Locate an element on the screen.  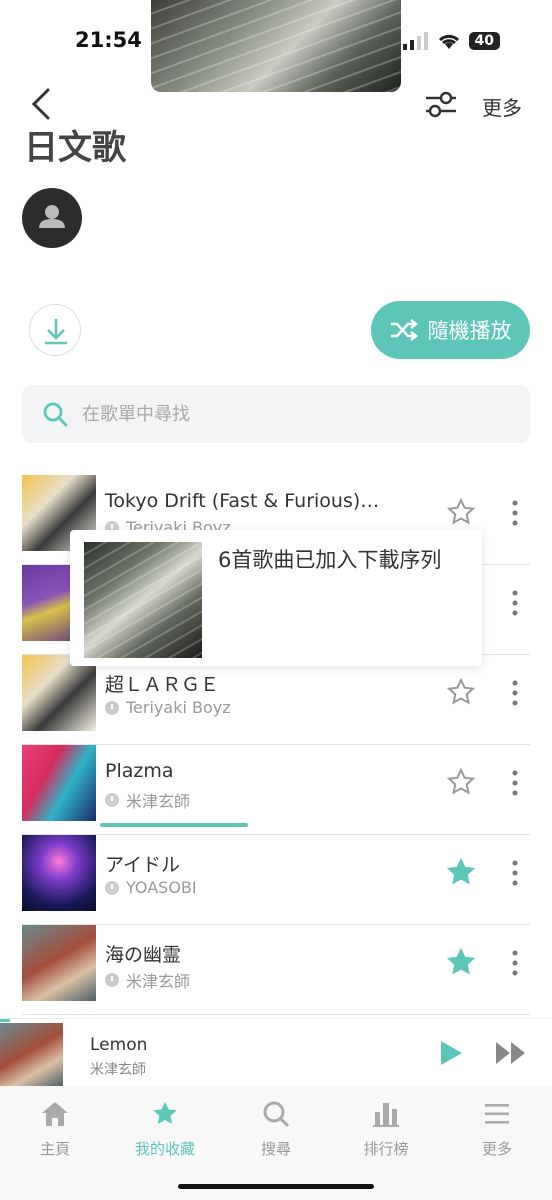
play-icon is located at coordinates (451, 1053).